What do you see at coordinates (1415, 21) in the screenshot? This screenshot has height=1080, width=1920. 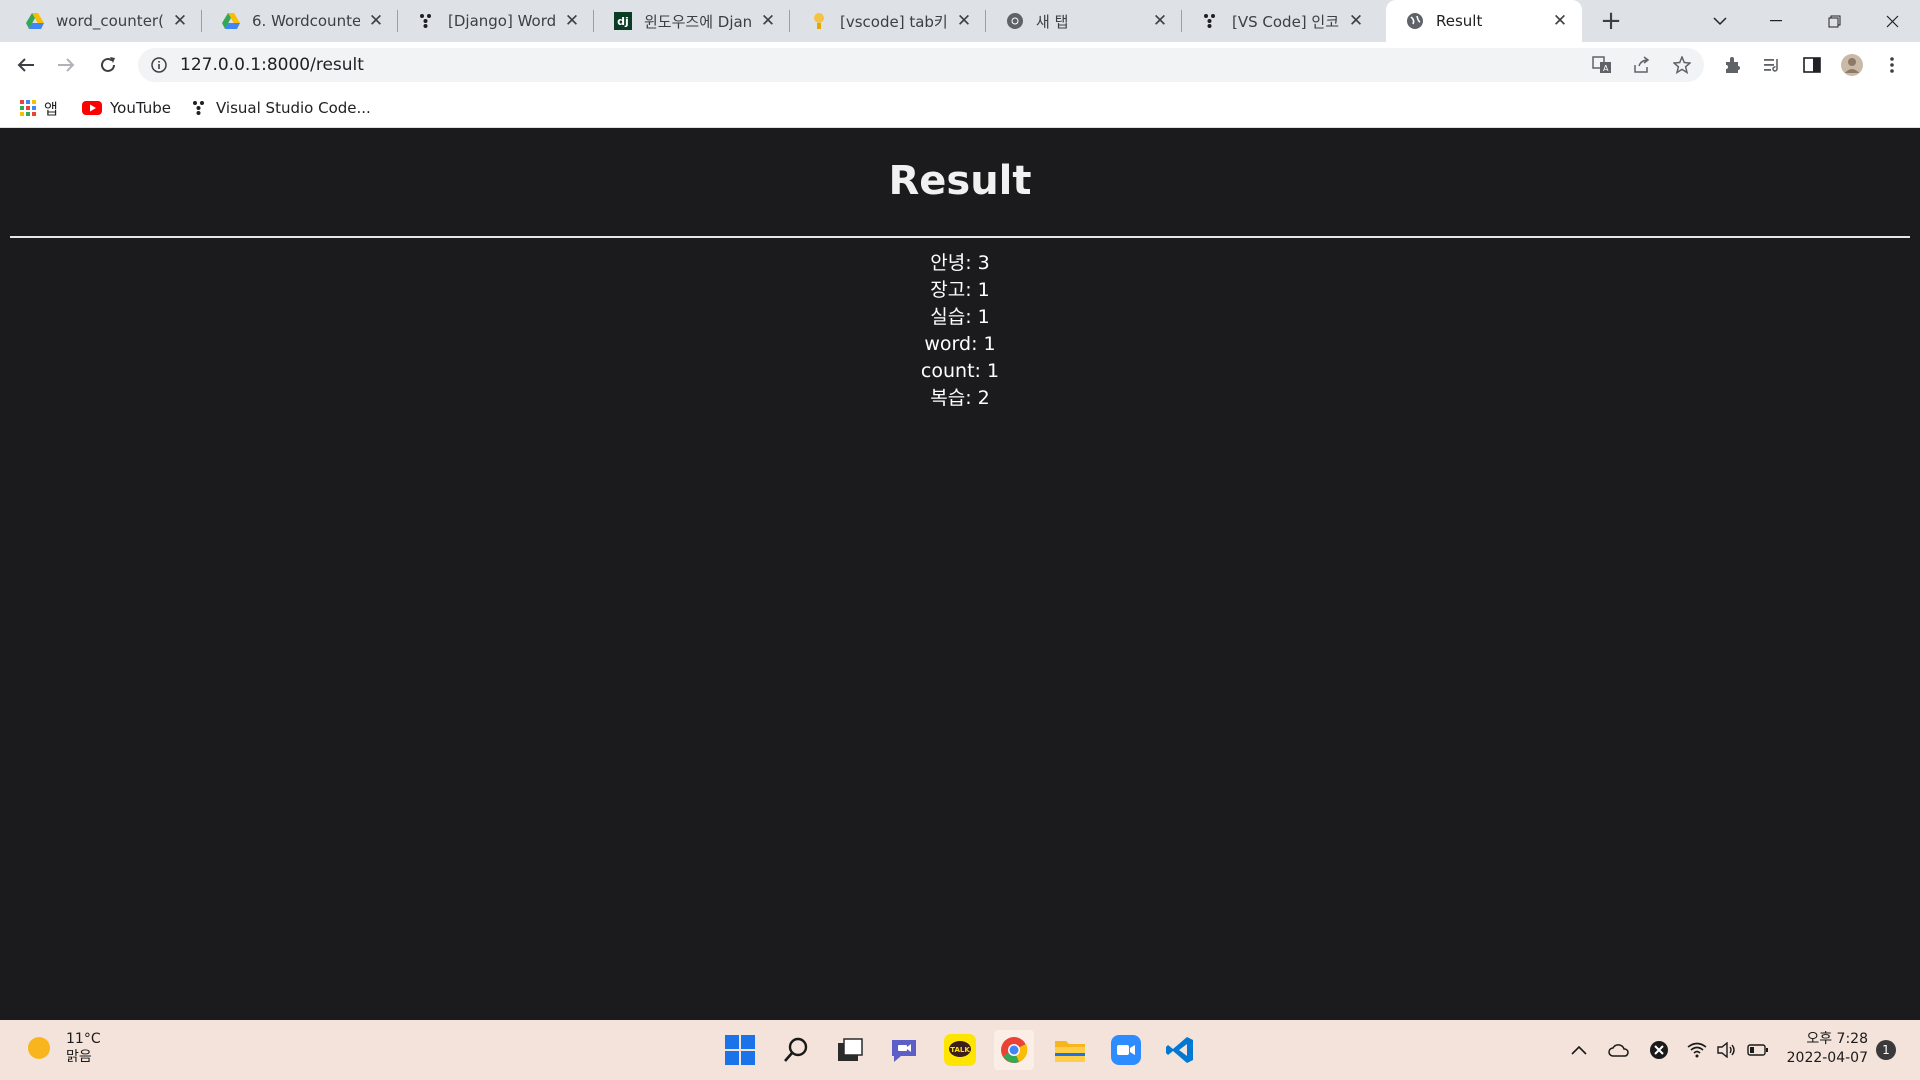 I see `globe-icon` at bounding box center [1415, 21].